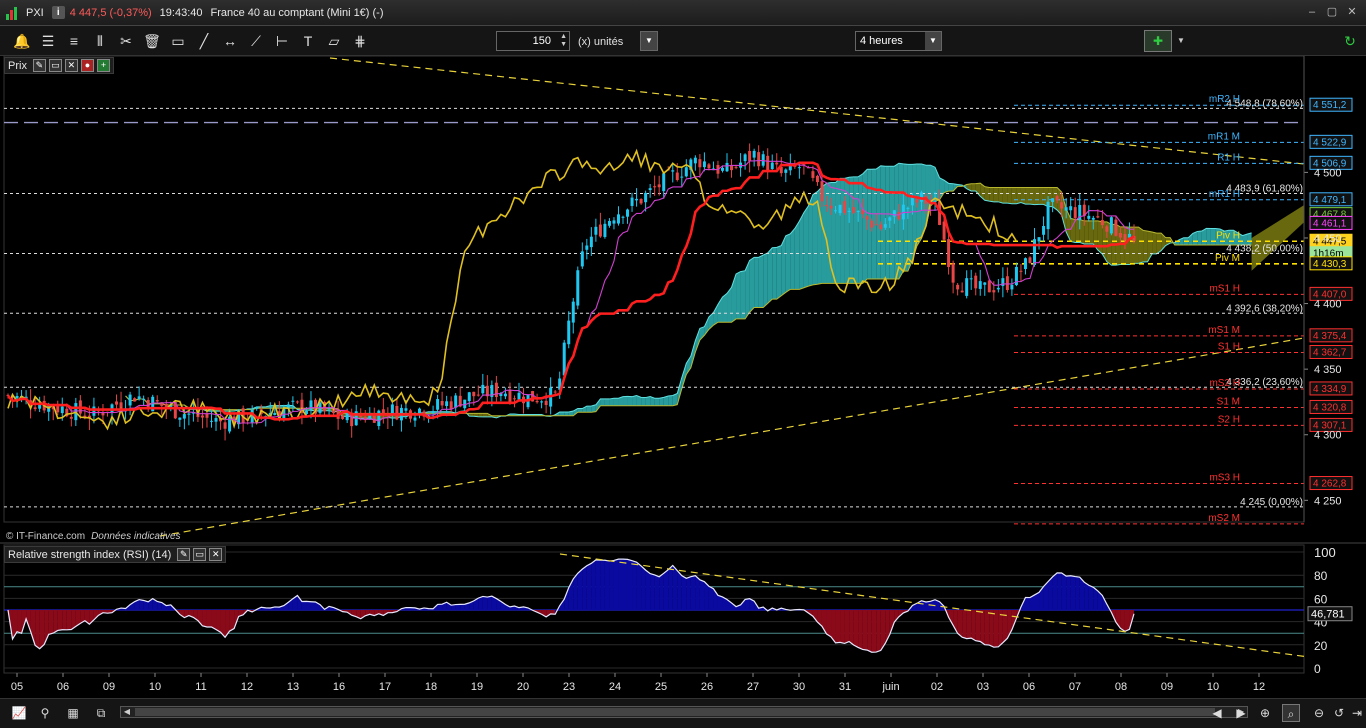 This screenshot has height=728, width=1366. What do you see at coordinates (1357, 713) in the screenshot?
I see `pan-right-icon: ⇥` at bounding box center [1357, 713].